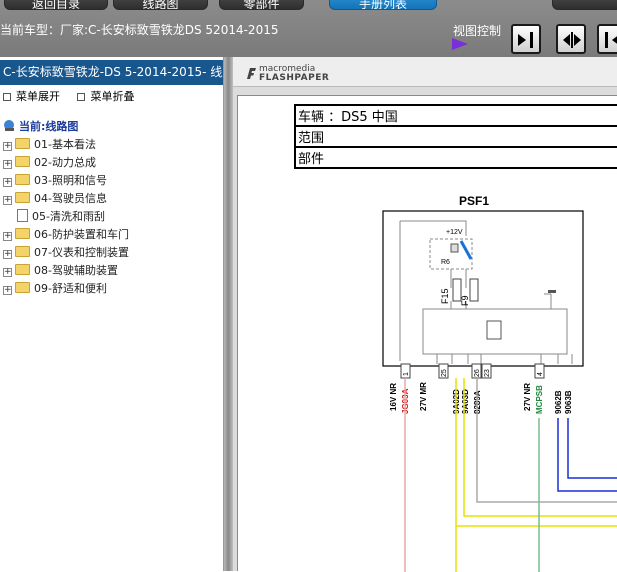  Describe the element at coordinates (70, 180) in the screenshot. I see `tree-item-label: 03-照明和信号` at that location.